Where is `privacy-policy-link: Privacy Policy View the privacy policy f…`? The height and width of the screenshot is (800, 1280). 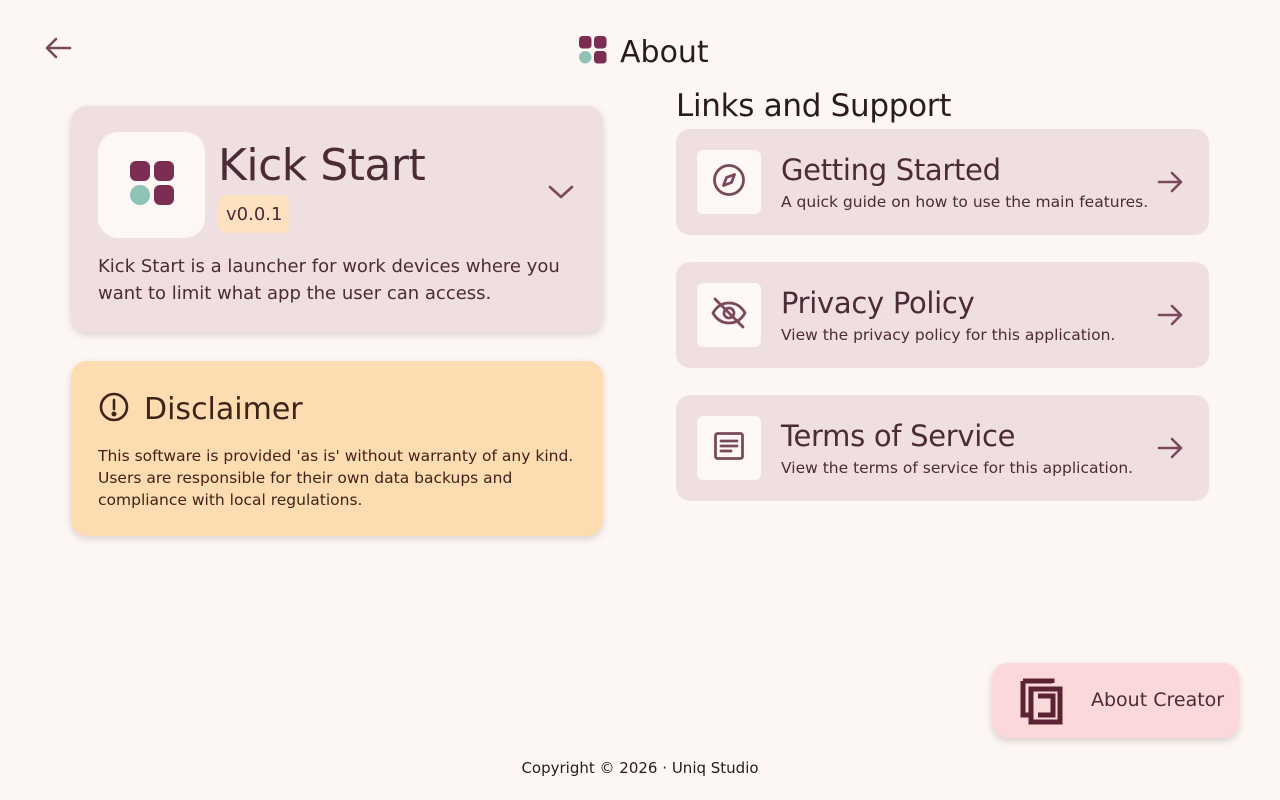
privacy-policy-link: Privacy Policy View the privacy policy f… is located at coordinates (942, 315).